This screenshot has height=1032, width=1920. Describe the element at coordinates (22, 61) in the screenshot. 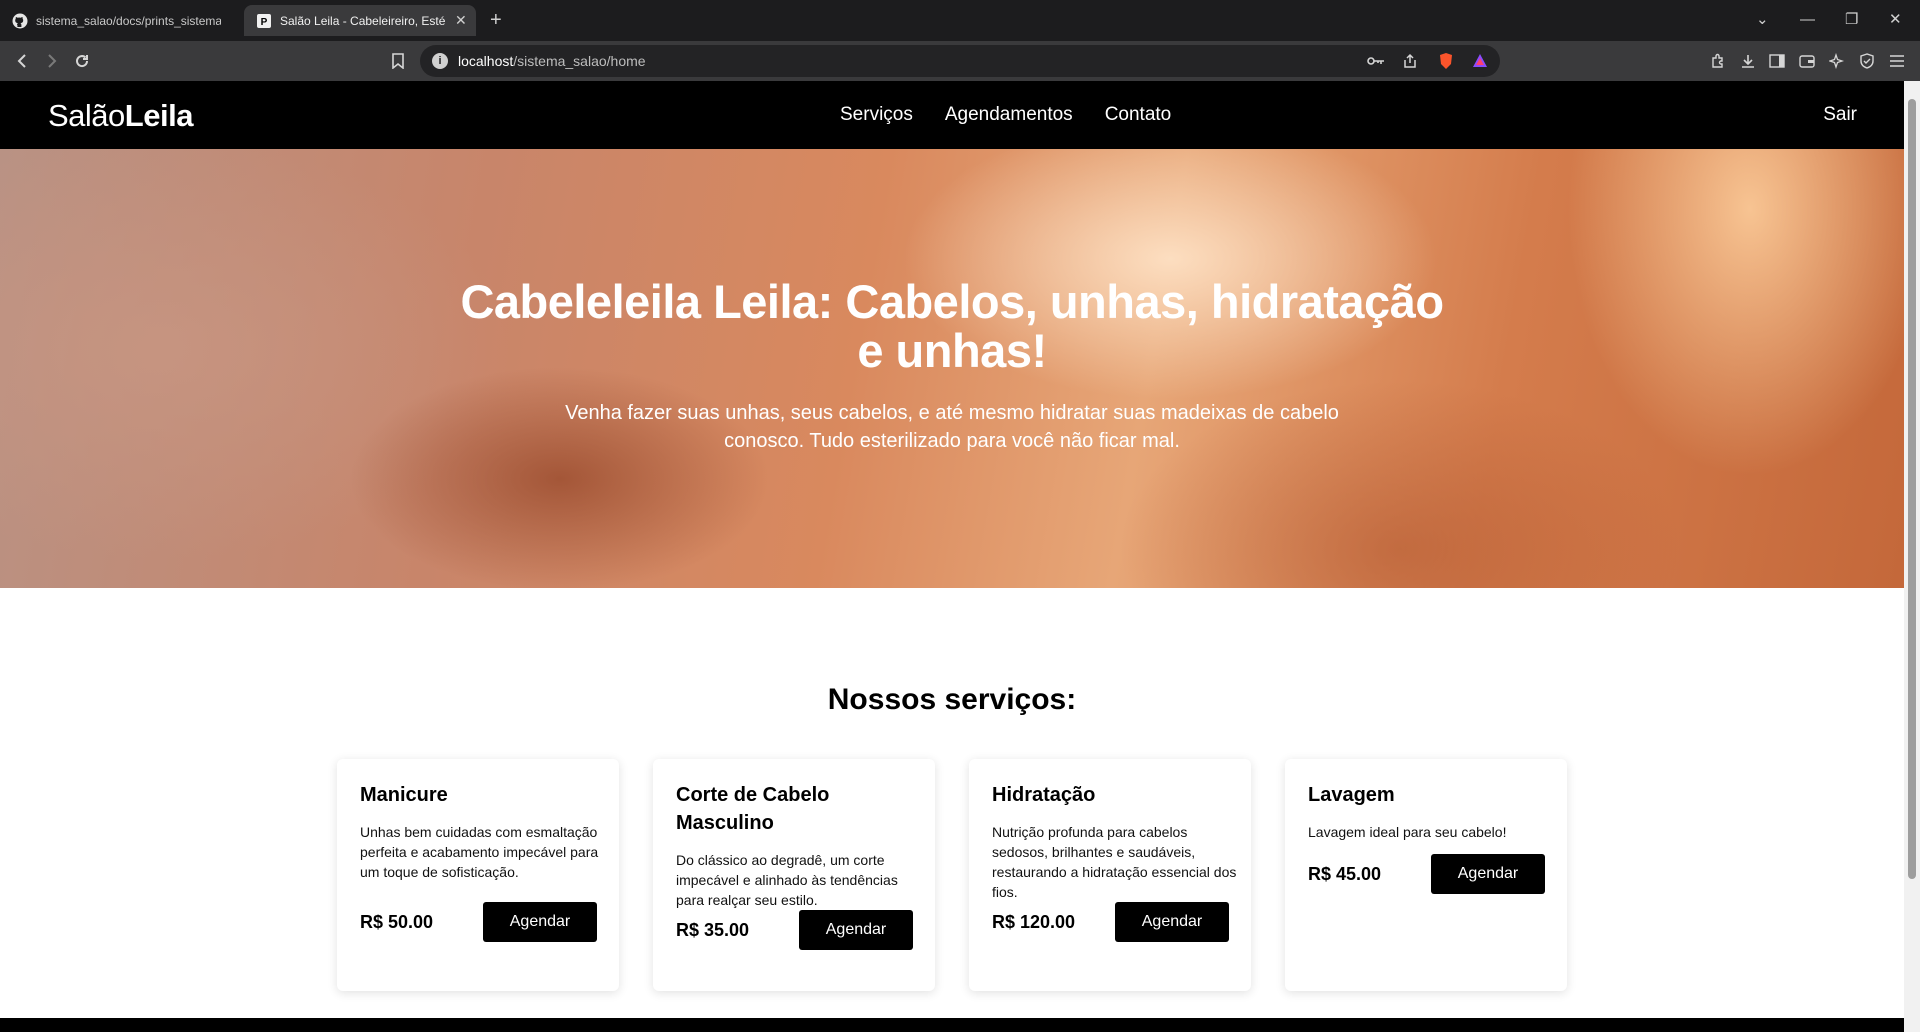

I see `back-icon` at that location.